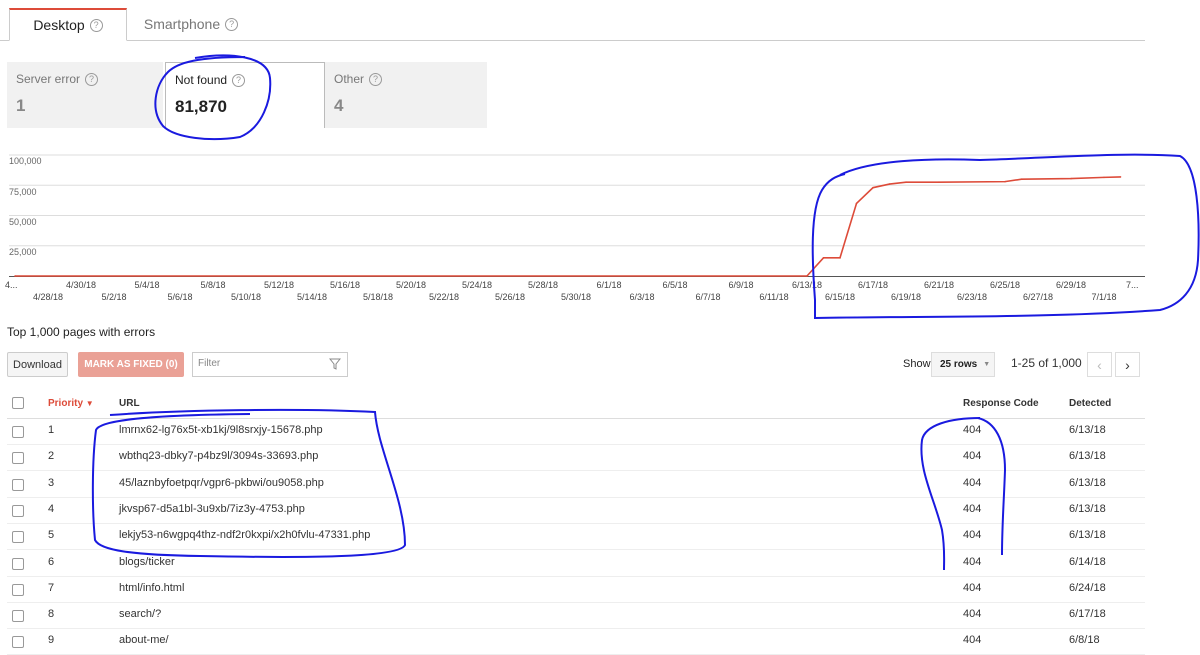 This screenshot has height=655, width=1200. I want to click on stat-other: Other? 4, so click(406, 95).